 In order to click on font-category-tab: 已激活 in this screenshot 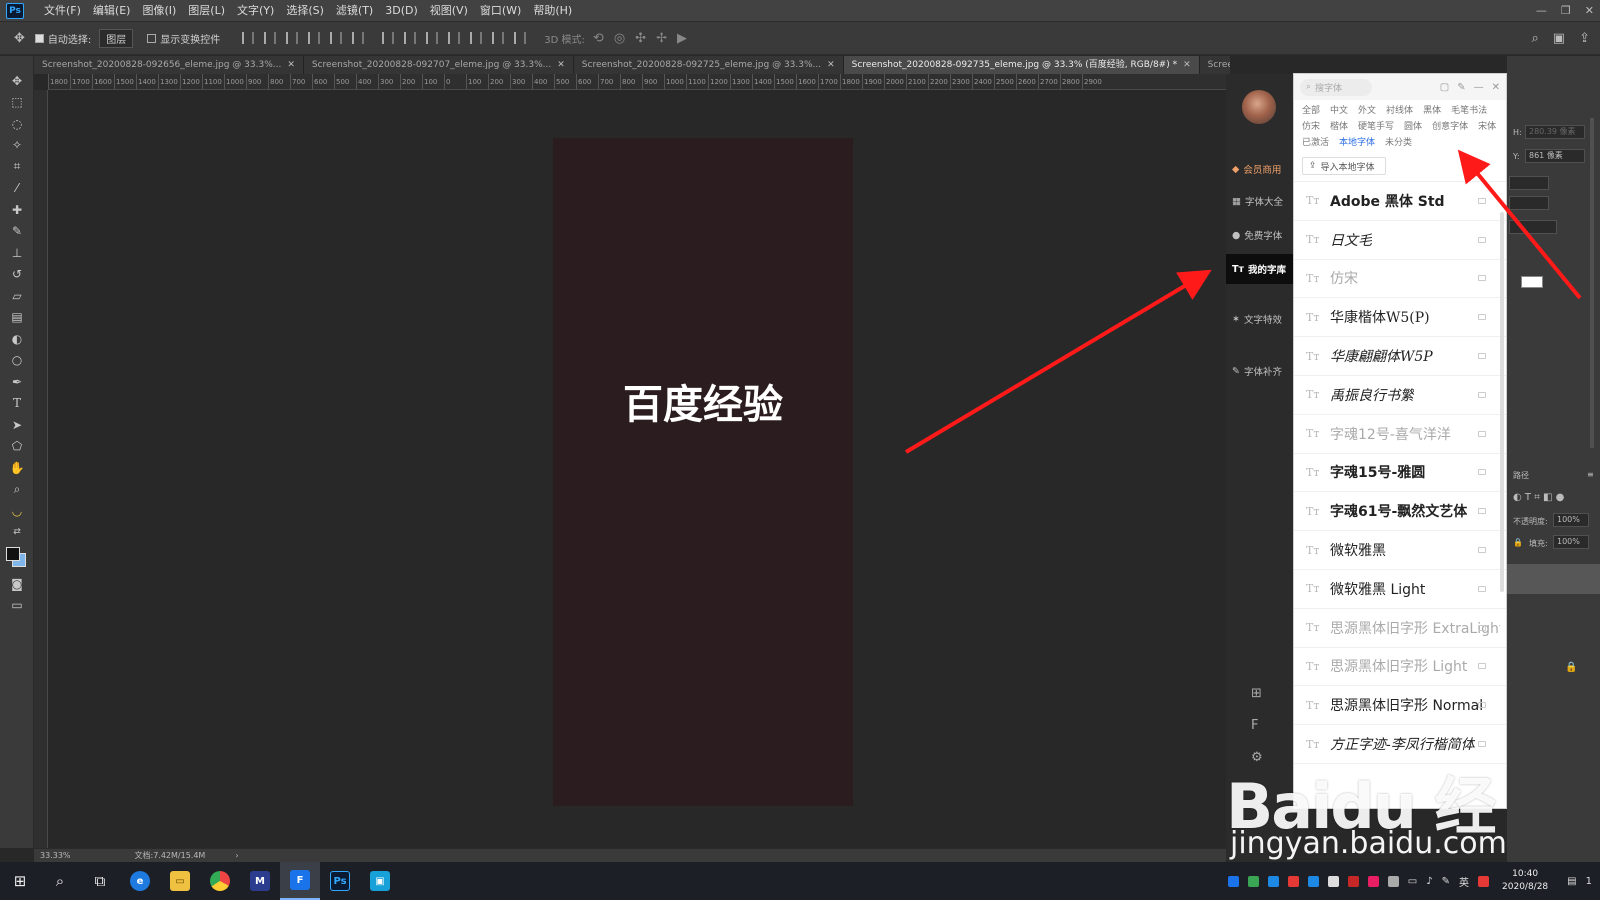, I will do `click(1315, 143)`.